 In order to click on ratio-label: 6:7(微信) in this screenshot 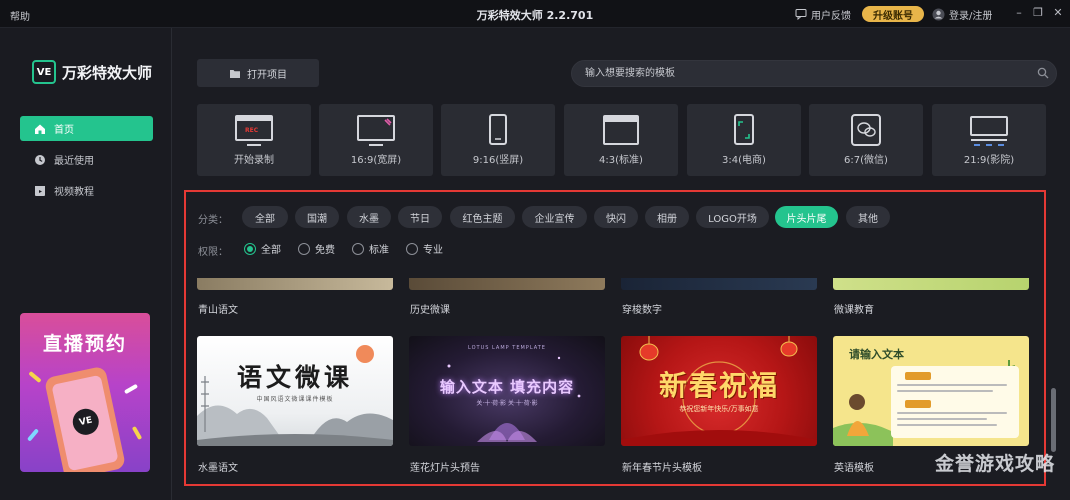, I will do `click(866, 160)`.